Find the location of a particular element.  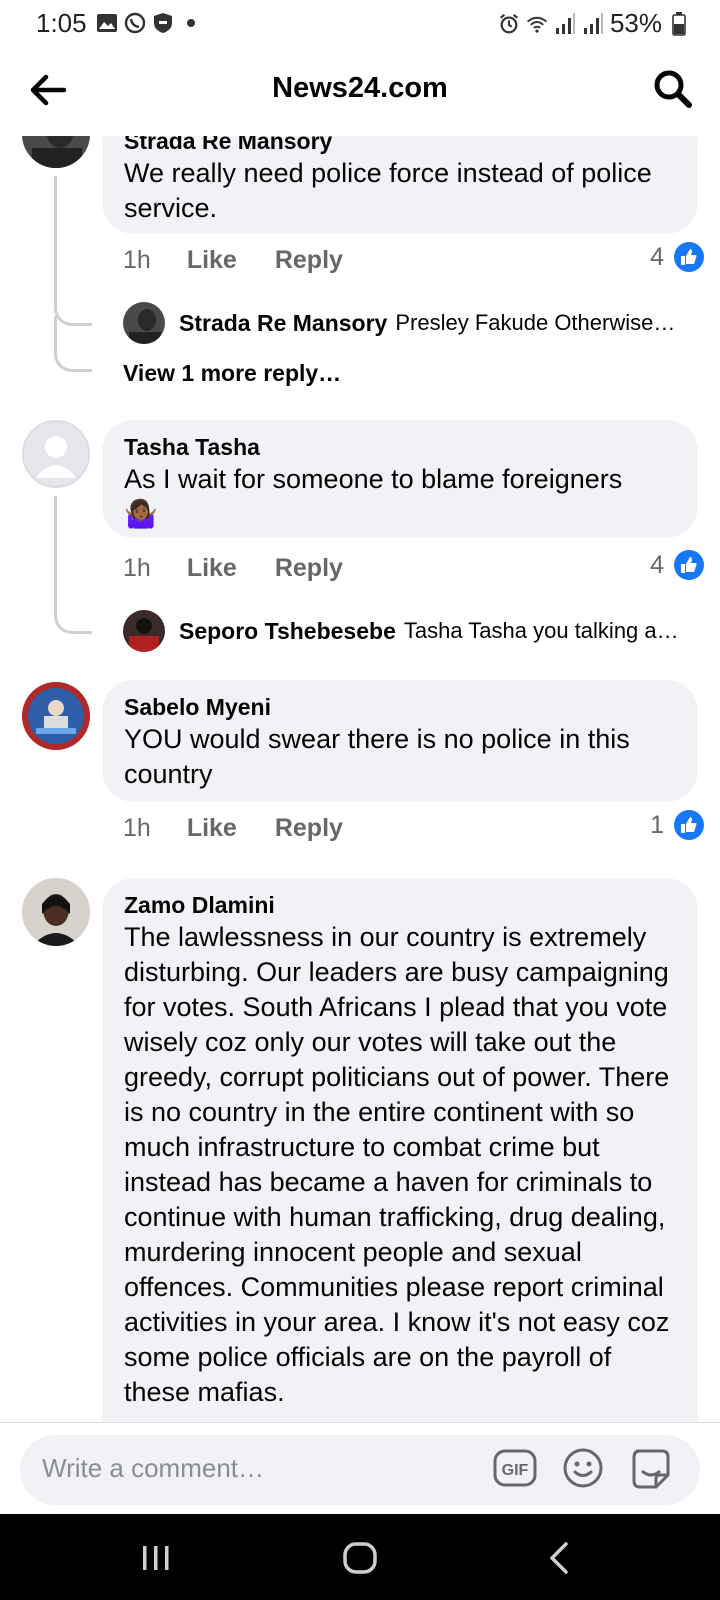

sticker-icon is located at coordinates (651, 1468).